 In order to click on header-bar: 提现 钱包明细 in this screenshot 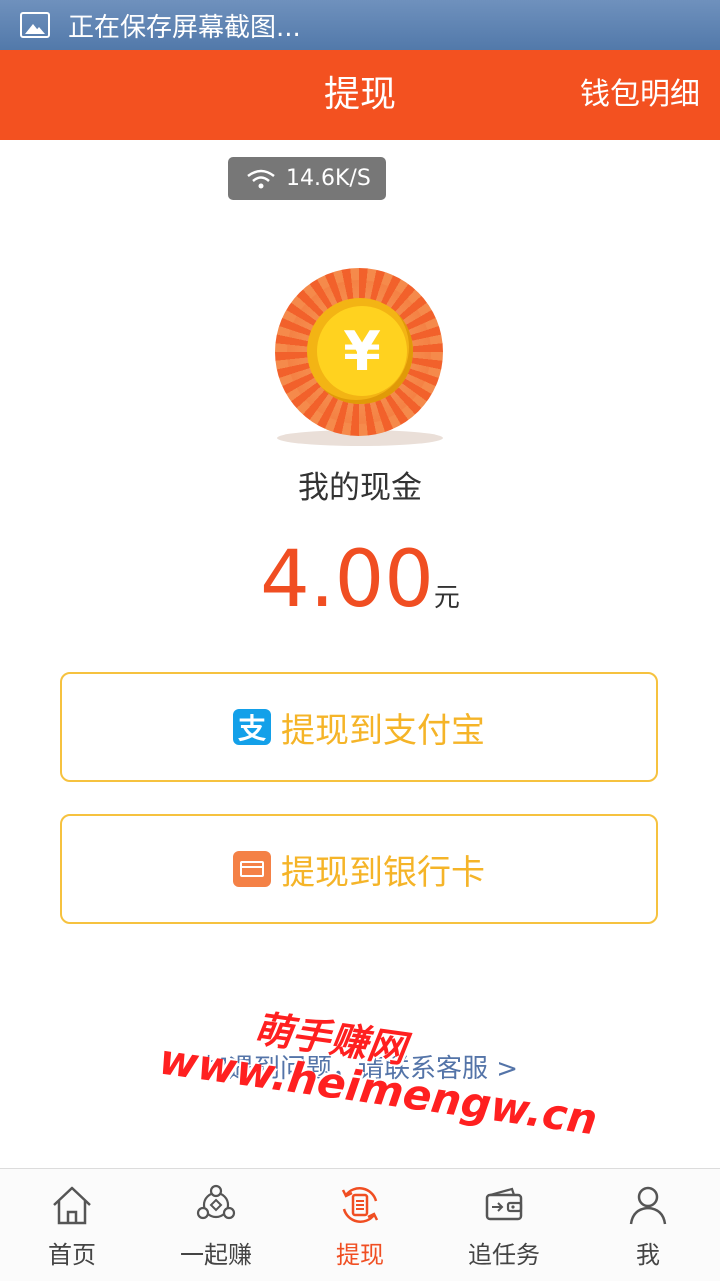, I will do `click(360, 95)`.